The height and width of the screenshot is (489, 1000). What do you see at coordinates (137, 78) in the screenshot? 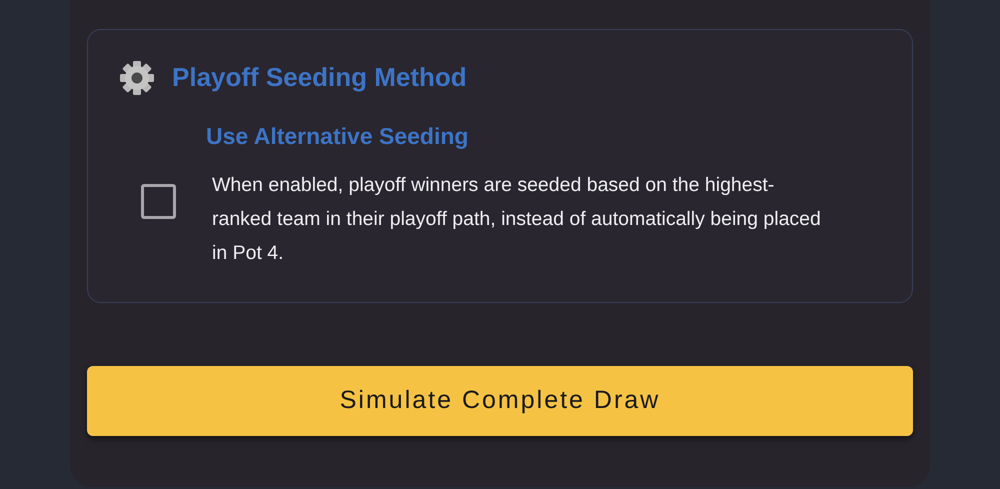
I see `gear-icon` at bounding box center [137, 78].